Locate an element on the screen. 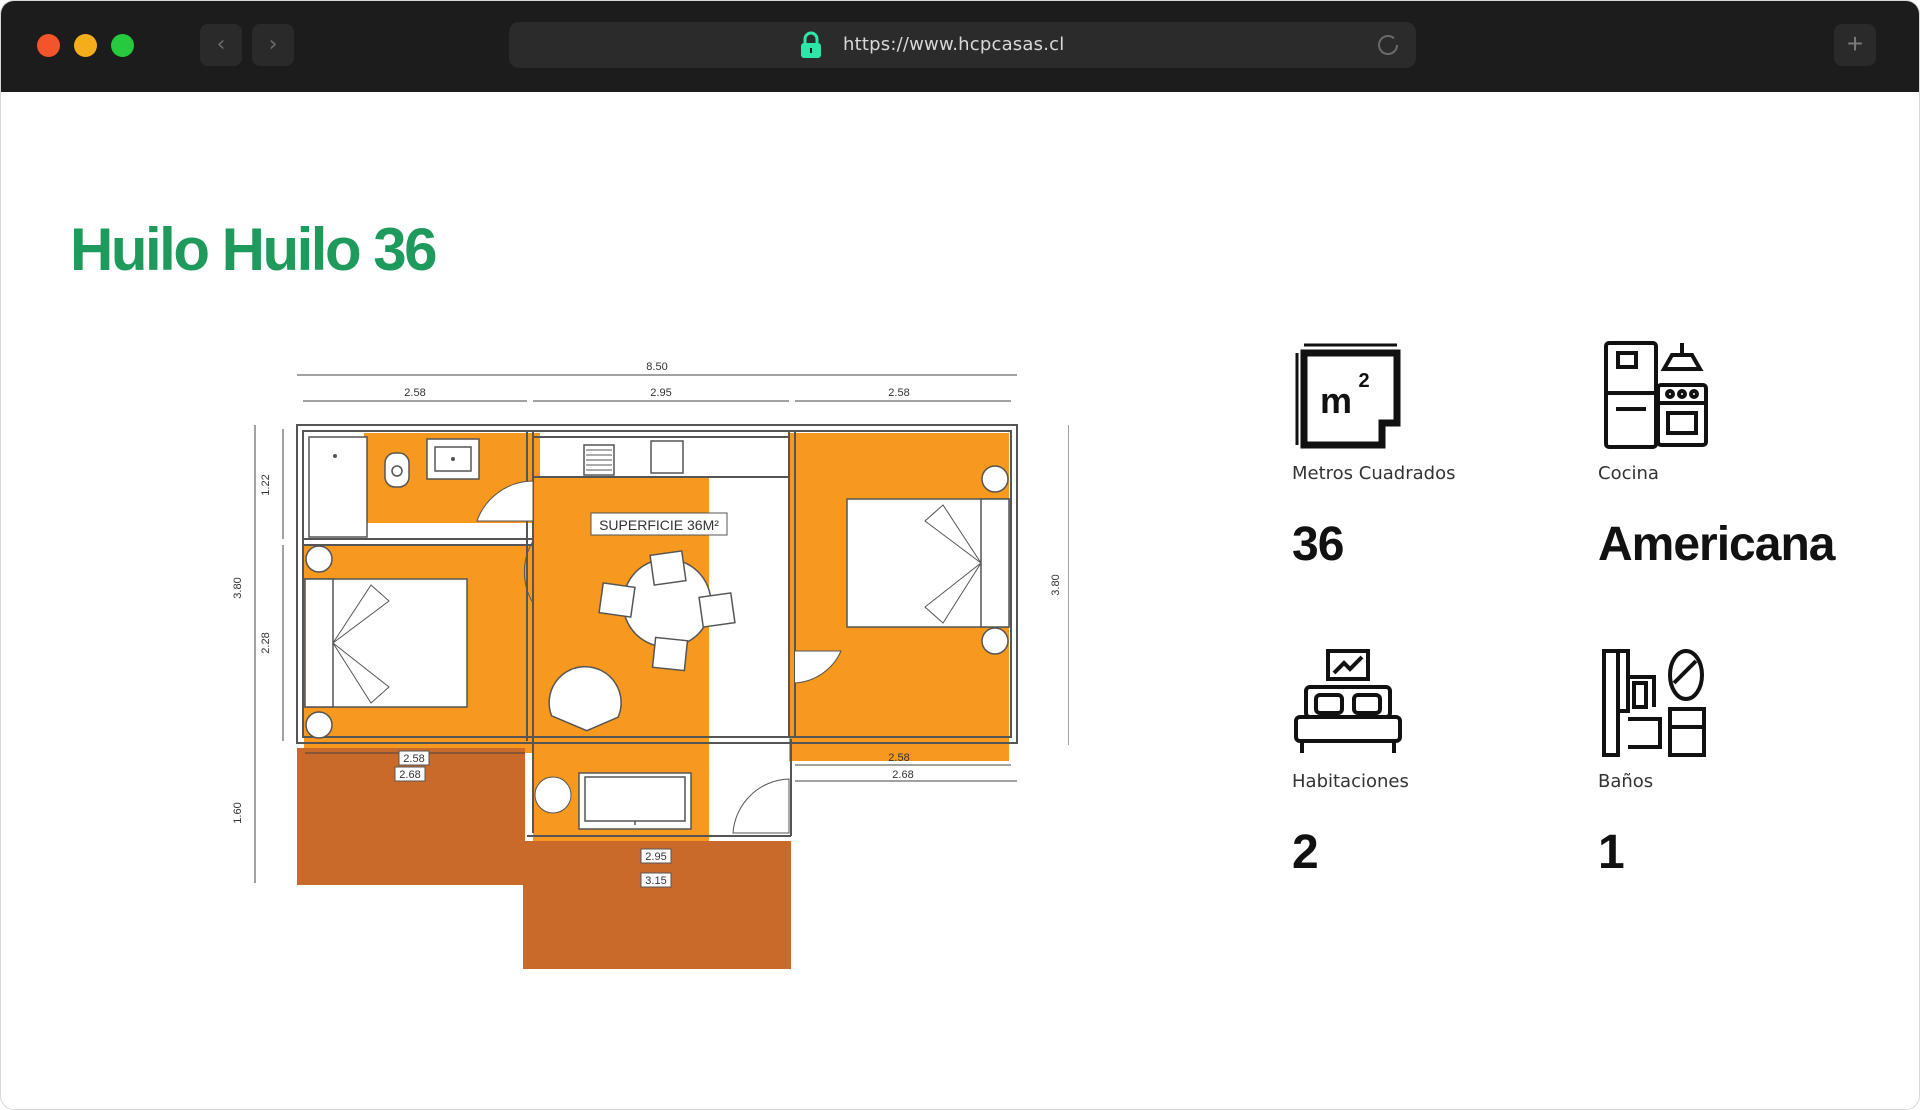  bed-icon is located at coordinates (1348, 701).